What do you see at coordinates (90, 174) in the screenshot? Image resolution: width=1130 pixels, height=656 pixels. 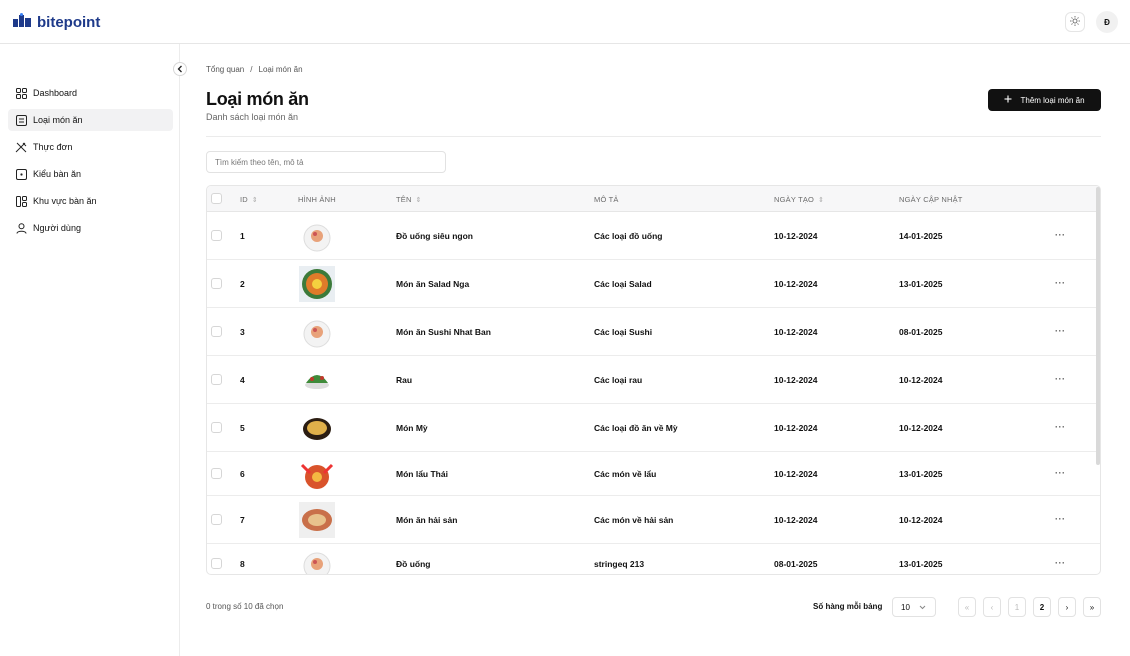 I see `sidebar-item-table-types: Kiểu bàn ăn` at bounding box center [90, 174].